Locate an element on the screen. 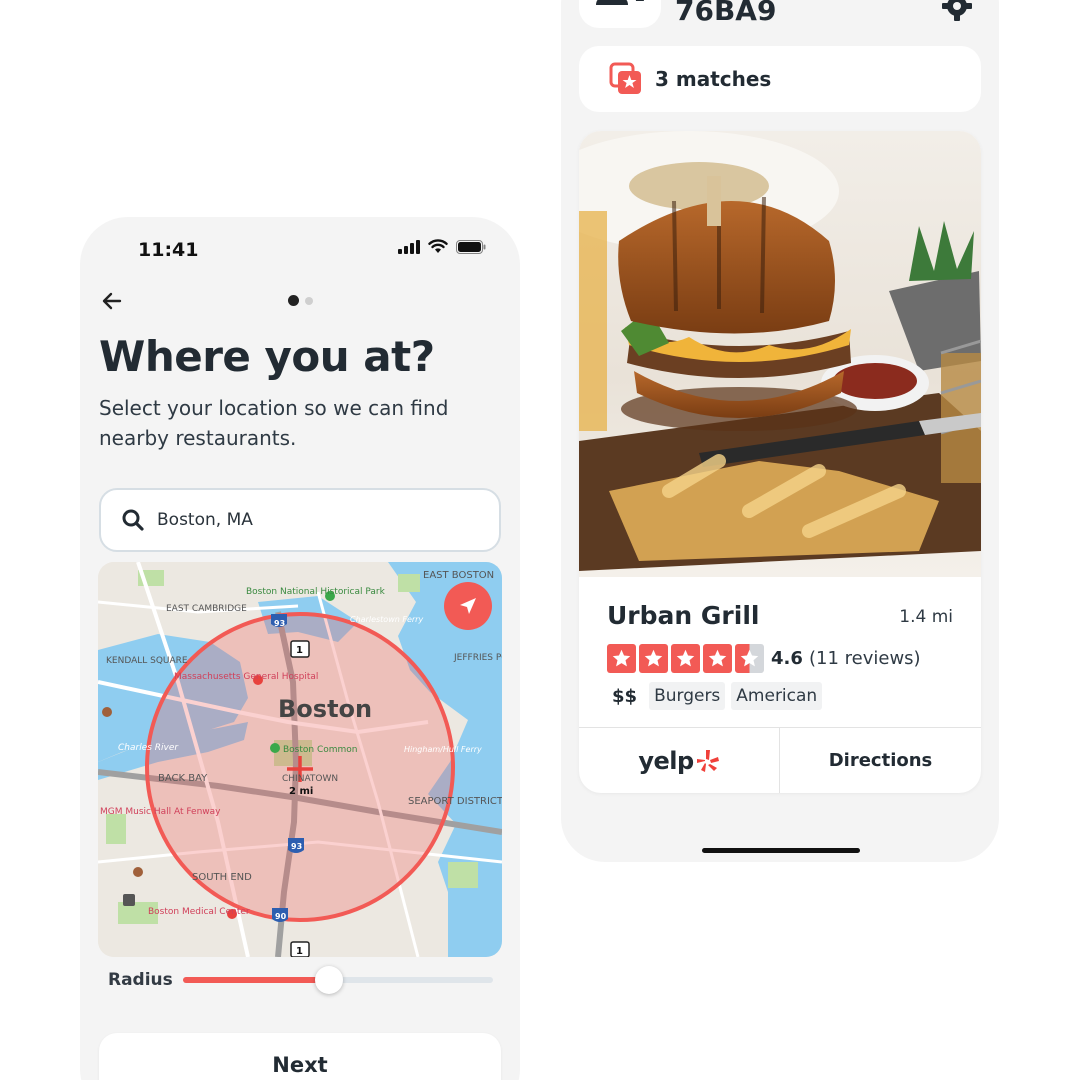 This screenshot has width=1080, height=1080. directions-button: Directions is located at coordinates (880, 760).